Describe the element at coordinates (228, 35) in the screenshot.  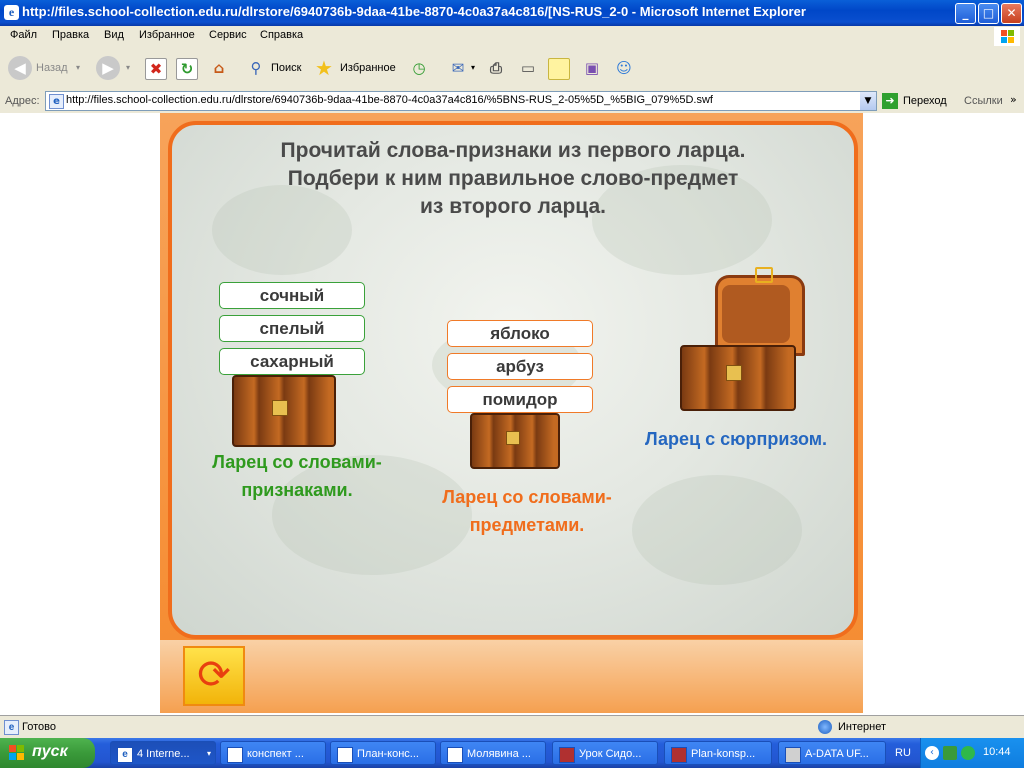
I see `menu-tools: Сервис` at that location.